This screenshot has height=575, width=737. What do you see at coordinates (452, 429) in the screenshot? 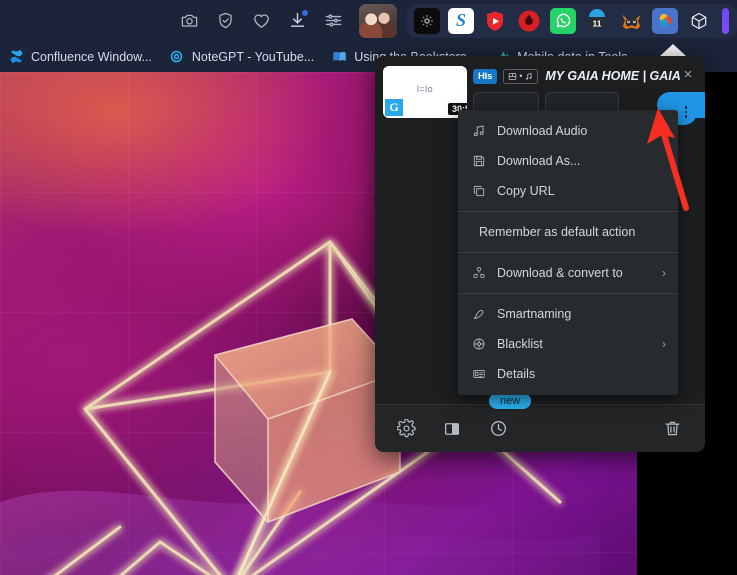
I see `sidebar-panel-icon` at bounding box center [452, 429].